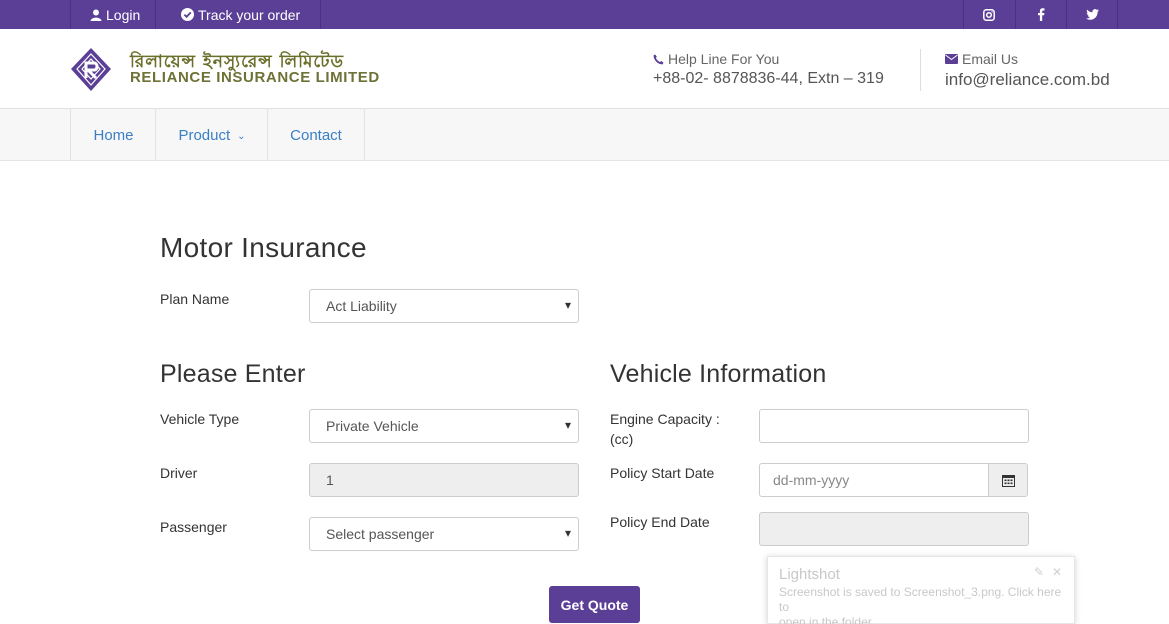 This screenshot has width=1169, height=624. Describe the element at coordinates (951, 59) in the screenshot. I see `envelope-icon` at that location.